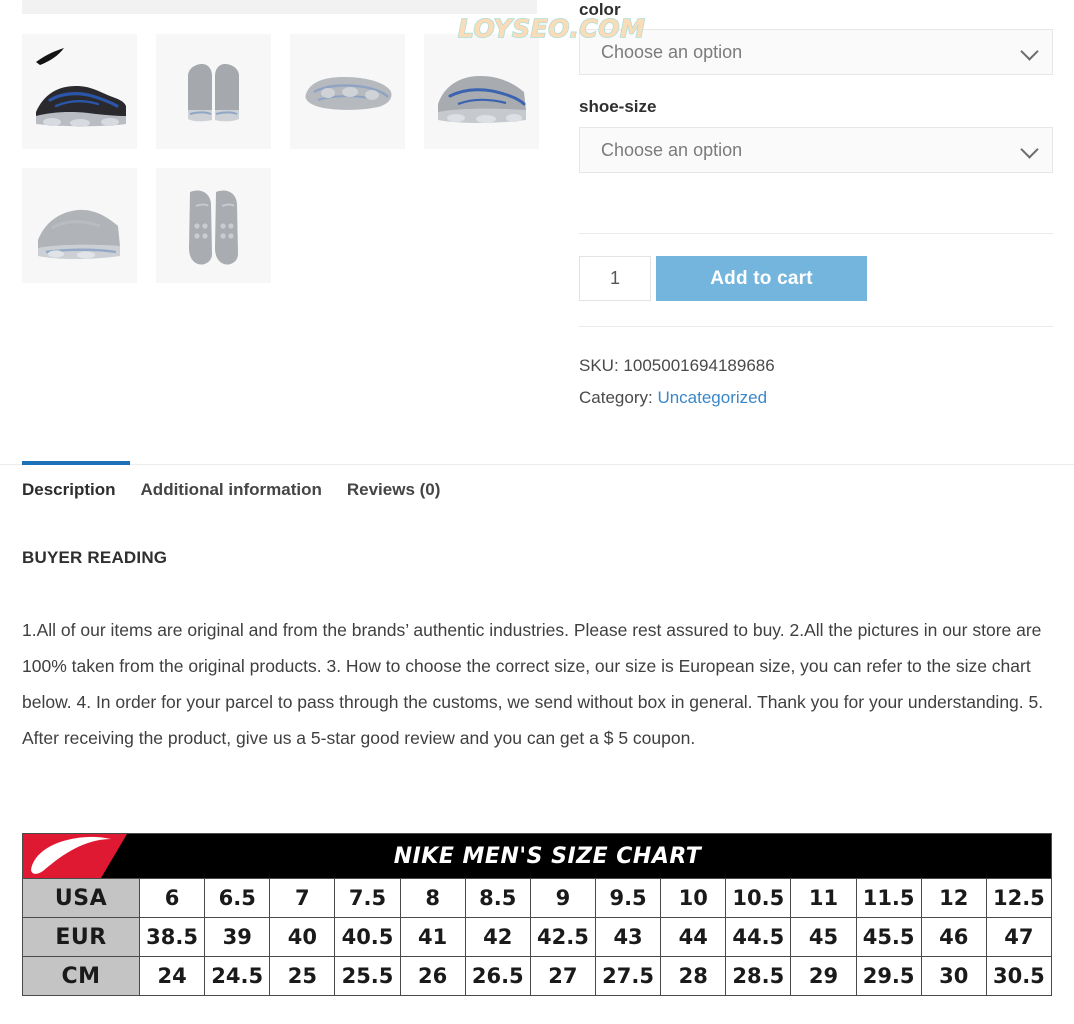 This screenshot has height=1024, width=1074. Describe the element at coordinates (563, 897) in the screenshot. I see `cell: 9` at that location.